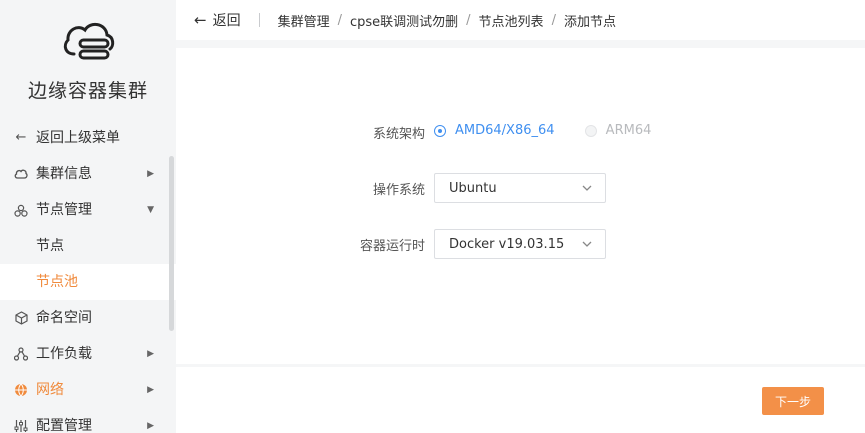 This screenshot has width=865, height=433. I want to click on sidebar-scrollbar, so click(171, 243).